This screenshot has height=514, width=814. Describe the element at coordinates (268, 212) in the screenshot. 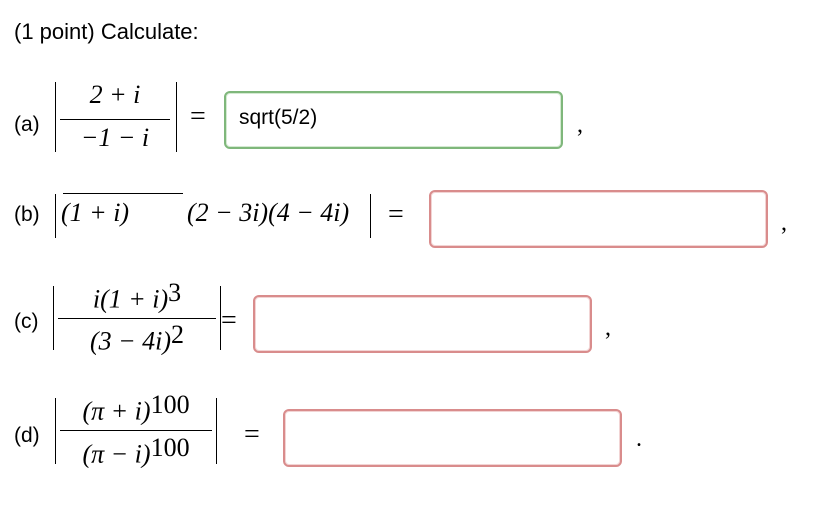

I see `part-b-product-term: (2 − 3i)(4 − 4i)` at that location.